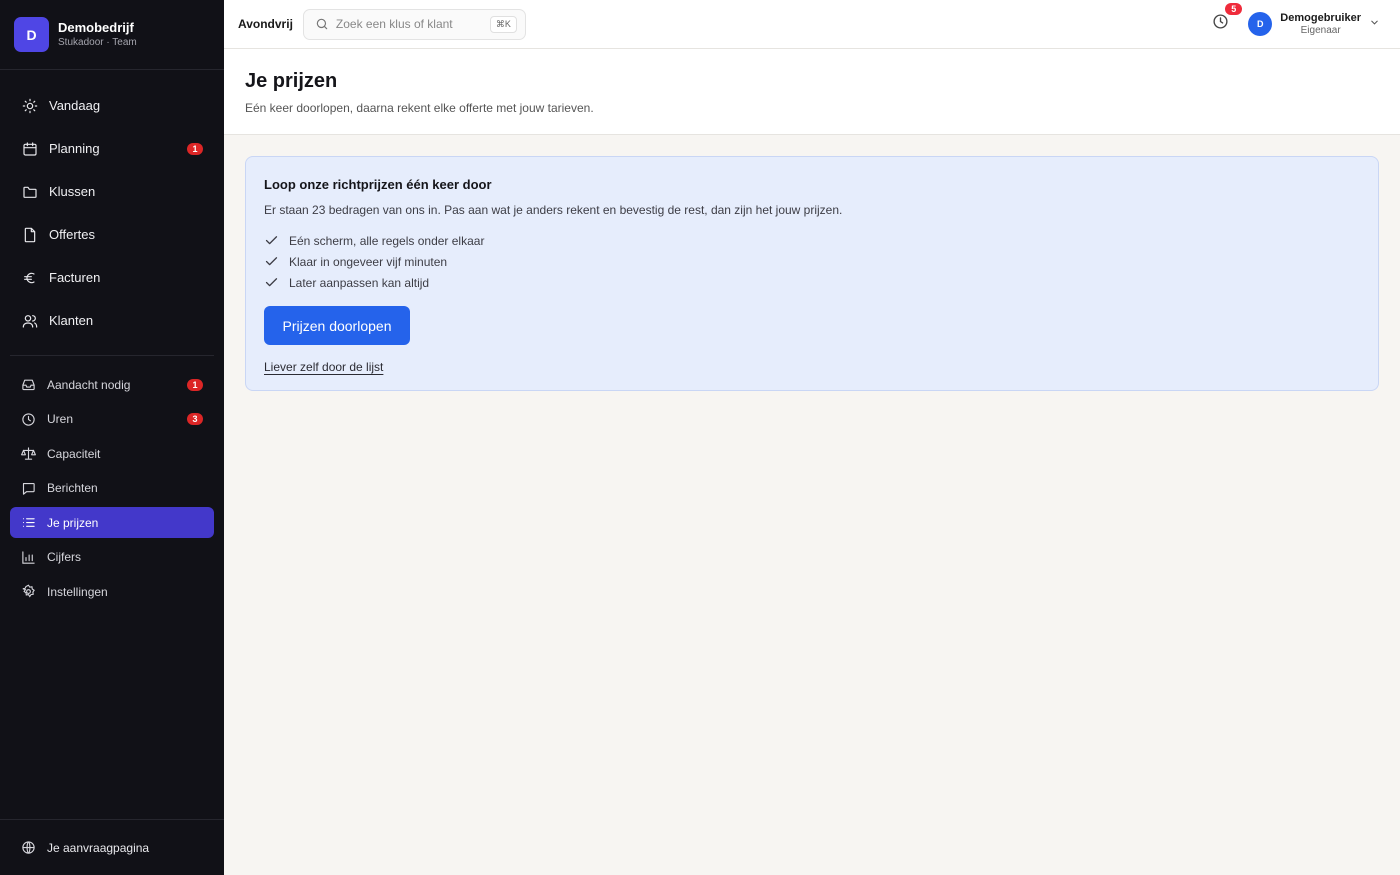 This screenshot has width=1400, height=875. Describe the element at coordinates (112, 105) in the screenshot. I see `sidebar-item-vandaag: Vandaag` at that location.